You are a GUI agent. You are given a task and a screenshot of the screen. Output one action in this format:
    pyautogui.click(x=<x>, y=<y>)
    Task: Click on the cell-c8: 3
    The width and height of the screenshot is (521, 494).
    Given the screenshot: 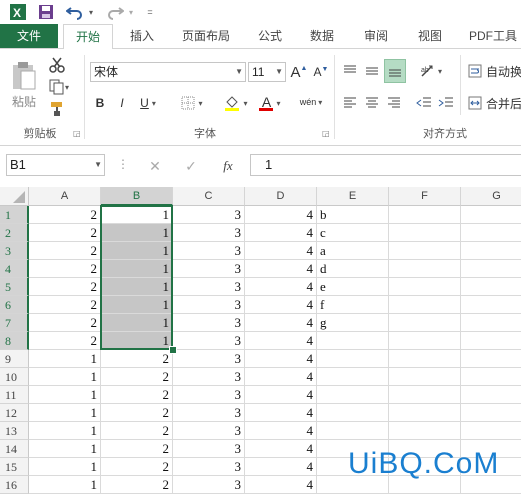 What is the action you would take?
    pyautogui.click(x=209, y=341)
    